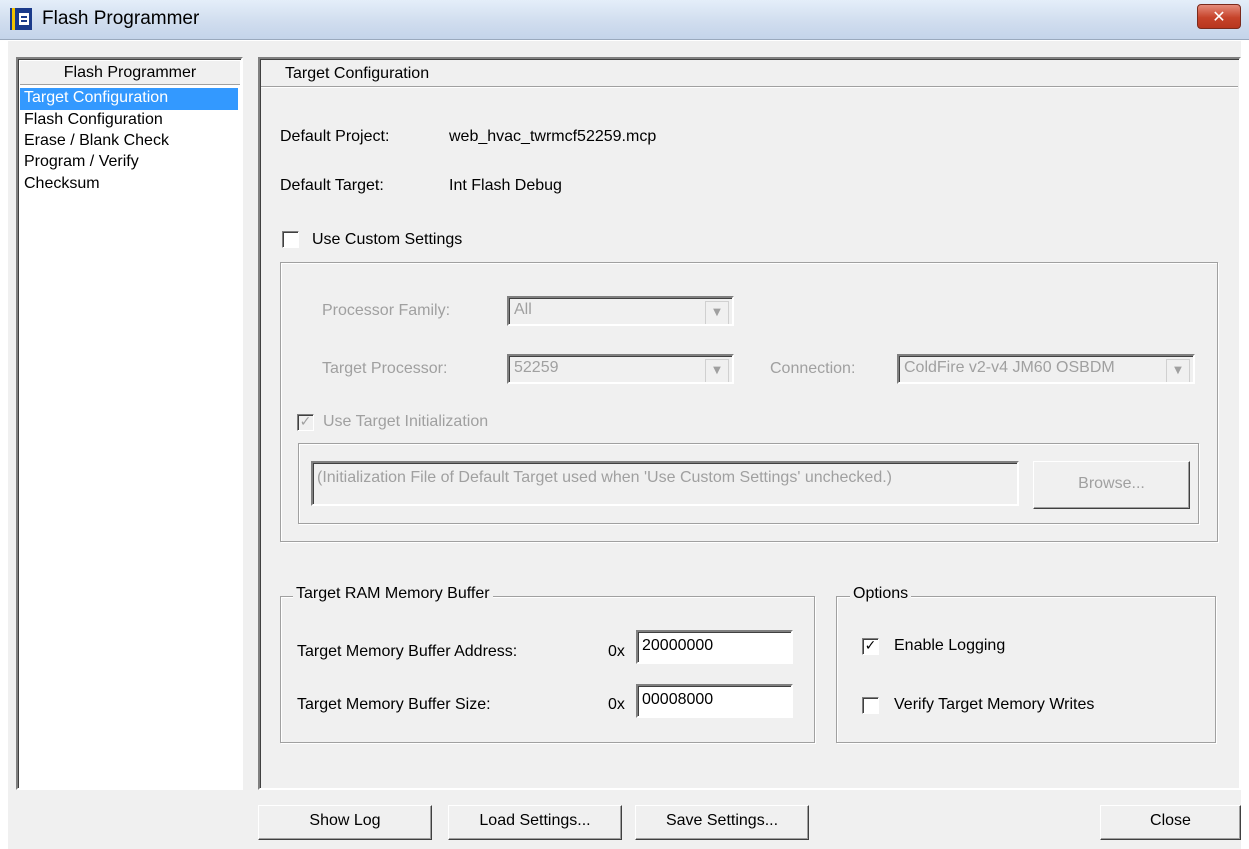  What do you see at coordinates (393, 594) in the screenshot?
I see `ram-buffer-group-title: Target RAM Memory Buffer` at bounding box center [393, 594].